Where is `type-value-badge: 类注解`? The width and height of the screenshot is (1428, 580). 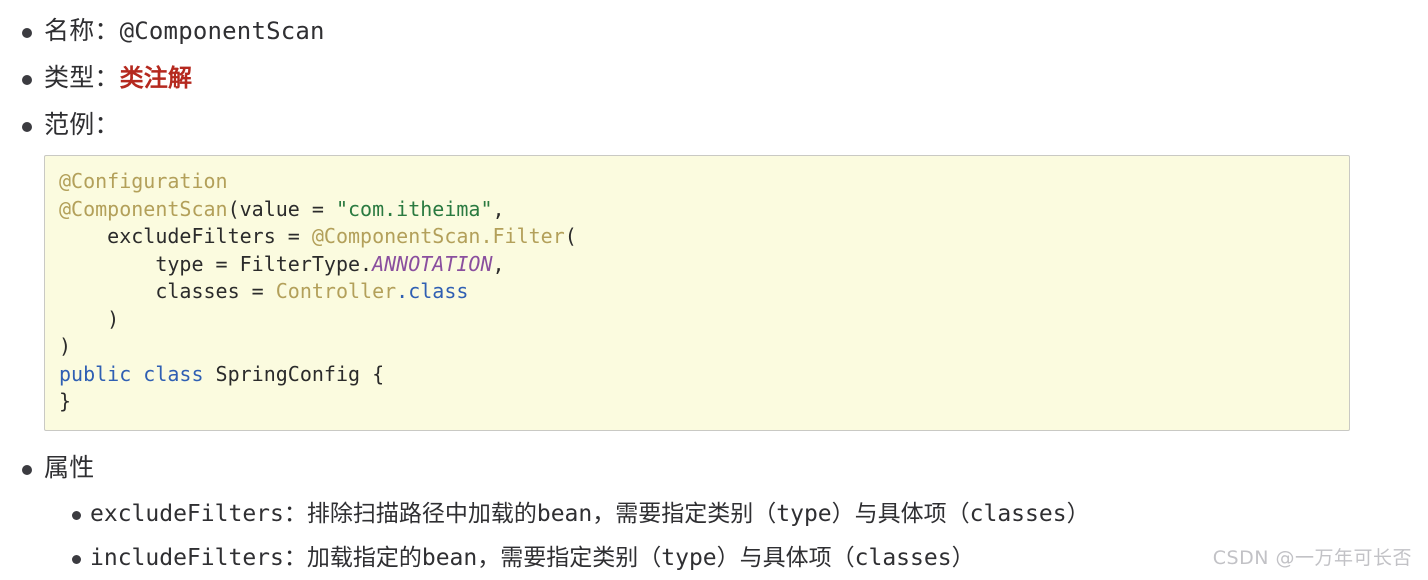 type-value-badge: 类注解 is located at coordinates (156, 78).